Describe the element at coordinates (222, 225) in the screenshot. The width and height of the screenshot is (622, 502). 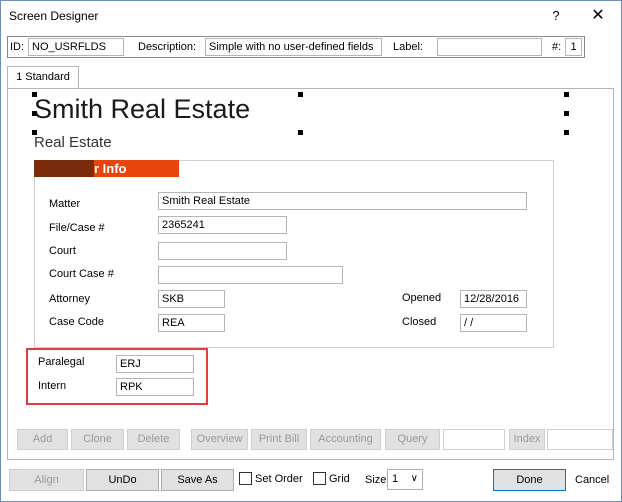
I see `file-case-field: 2365241` at that location.